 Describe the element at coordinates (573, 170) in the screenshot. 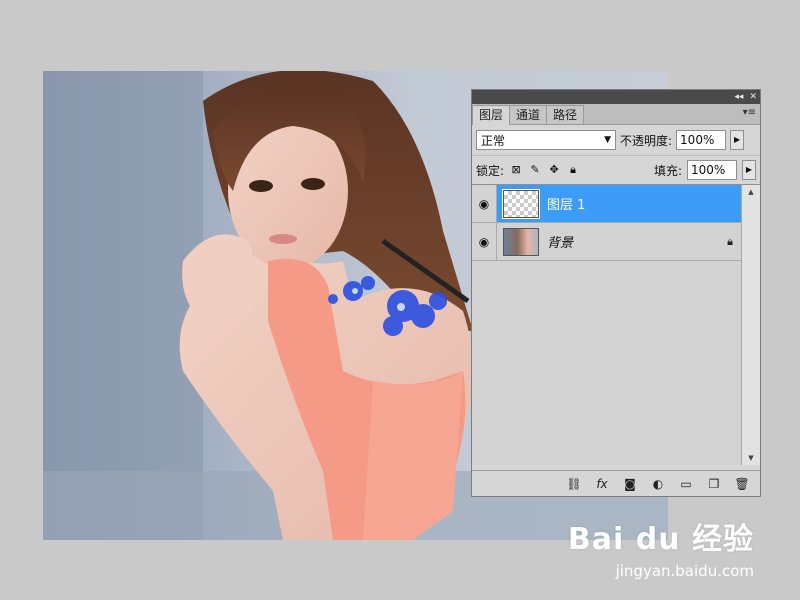

I see `lock-all-icon: 🔒︎` at that location.